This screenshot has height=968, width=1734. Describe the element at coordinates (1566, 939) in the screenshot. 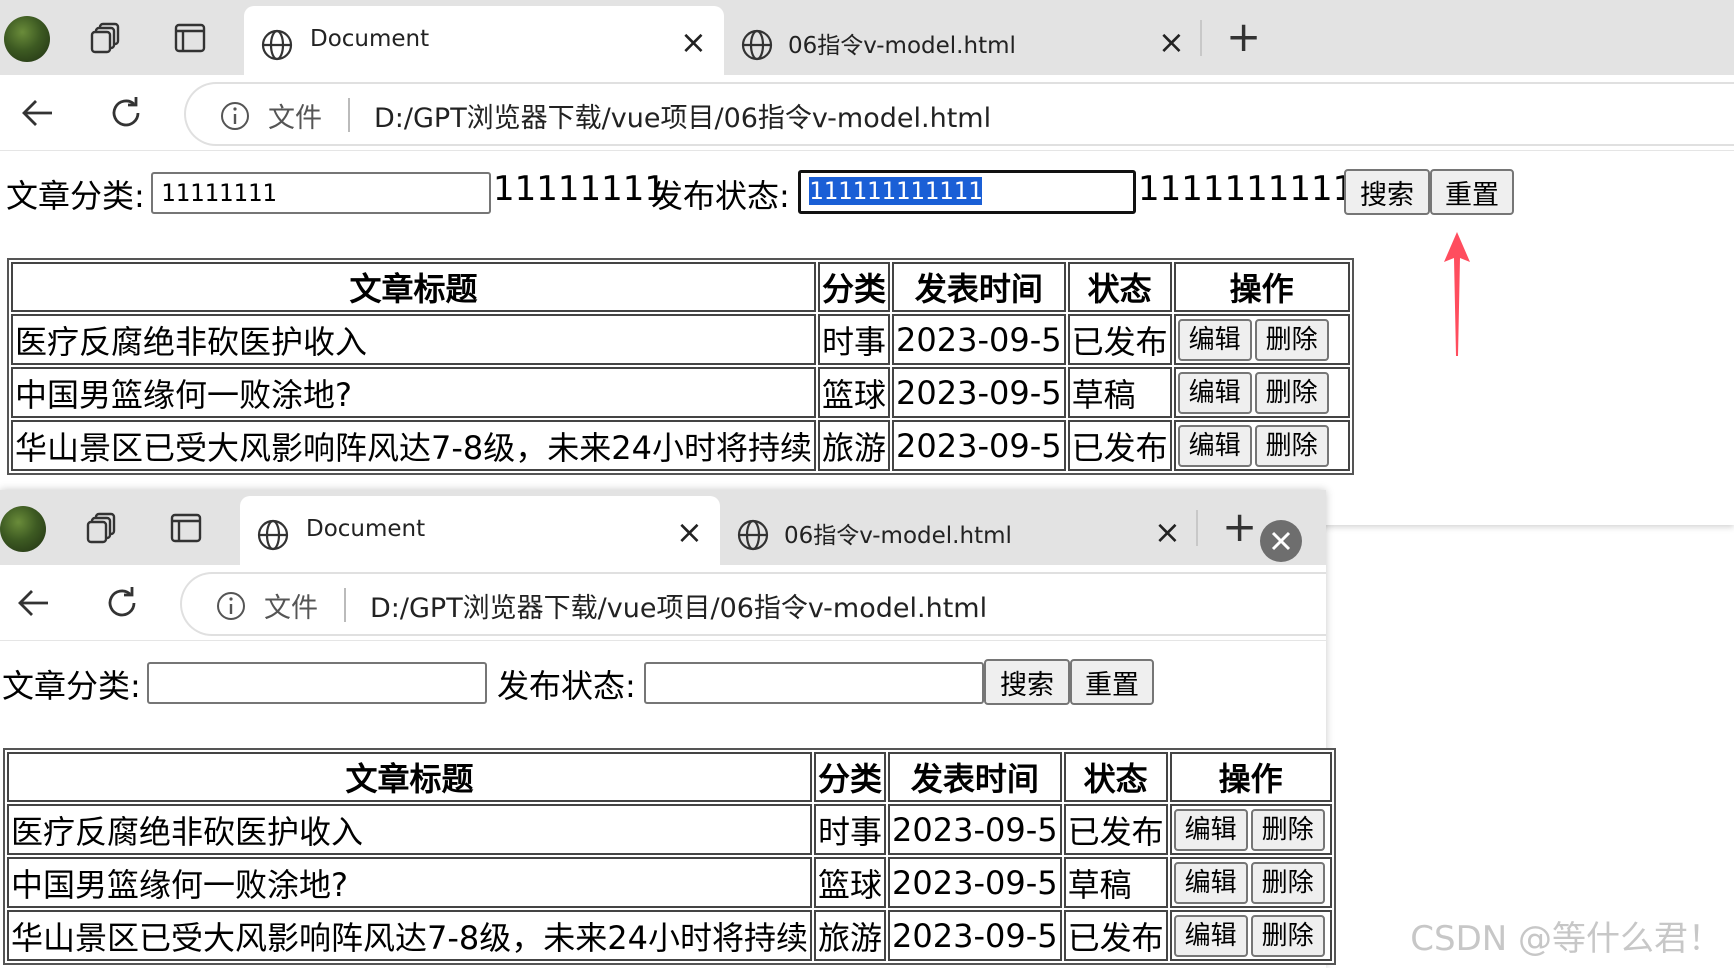

I see `watermark: CSDN @等什么君！` at that location.